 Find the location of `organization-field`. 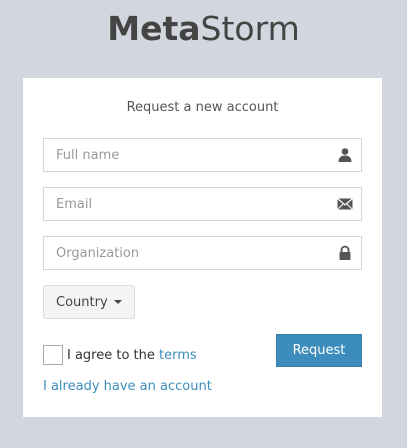

organization-field is located at coordinates (202, 253).